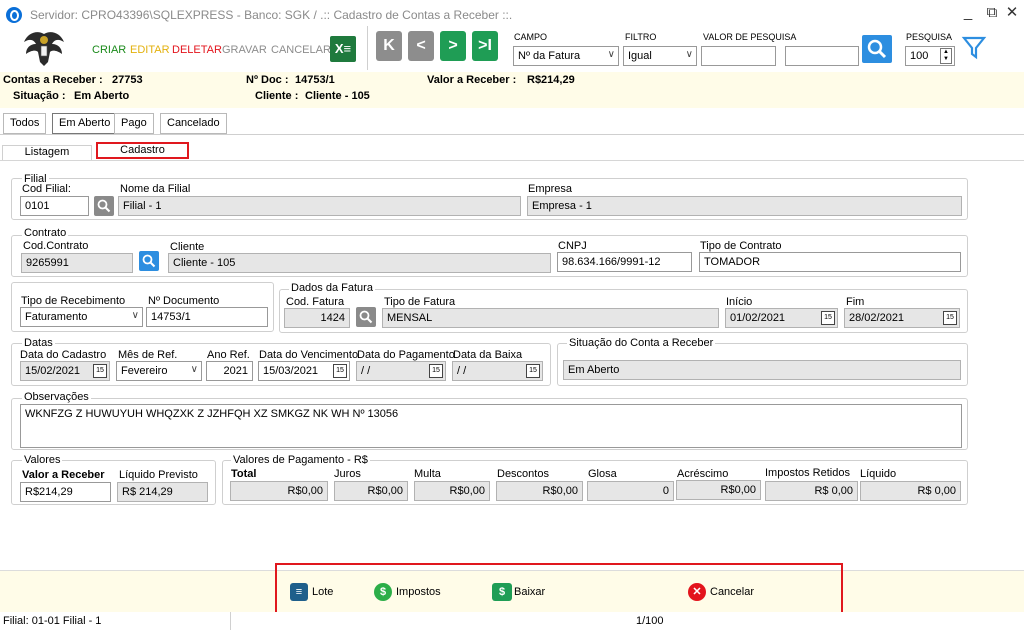 The width and height of the screenshot is (1024, 630). I want to click on filter-button, so click(974, 48).